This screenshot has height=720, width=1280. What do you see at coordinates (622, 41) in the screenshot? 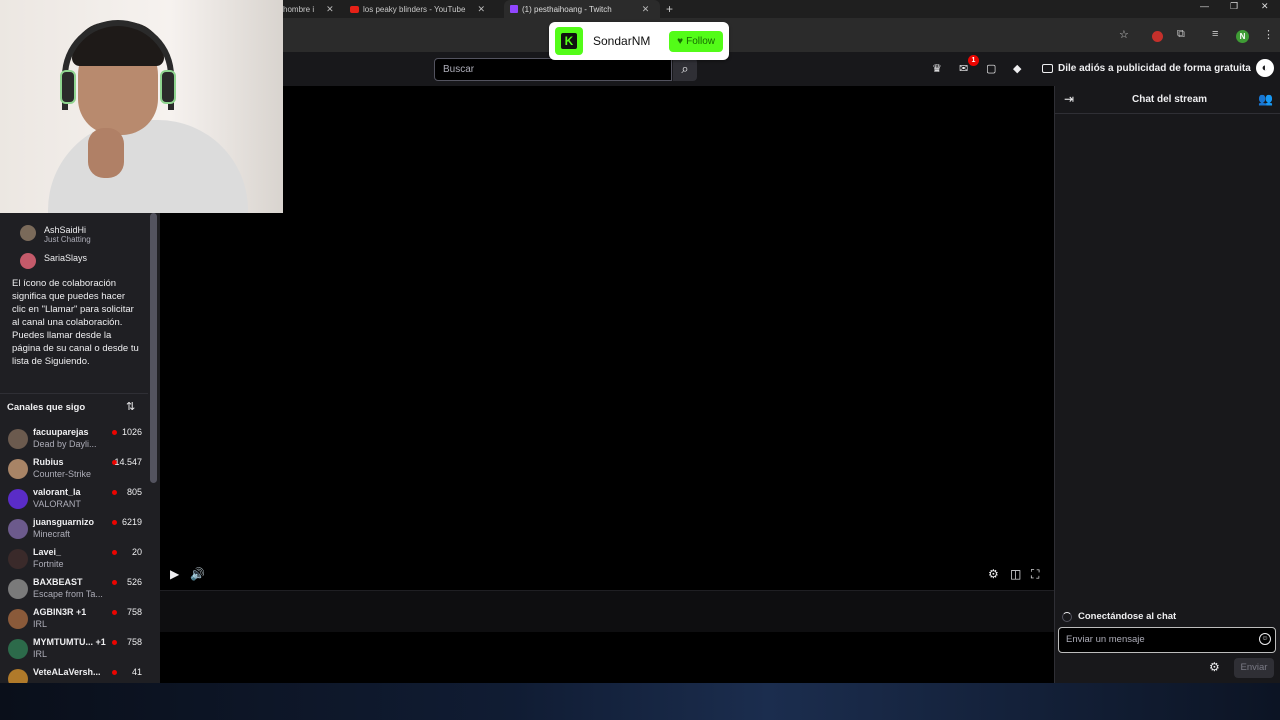
I see `kick-channel-name: SondarNM` at bounding box center [622, 41].